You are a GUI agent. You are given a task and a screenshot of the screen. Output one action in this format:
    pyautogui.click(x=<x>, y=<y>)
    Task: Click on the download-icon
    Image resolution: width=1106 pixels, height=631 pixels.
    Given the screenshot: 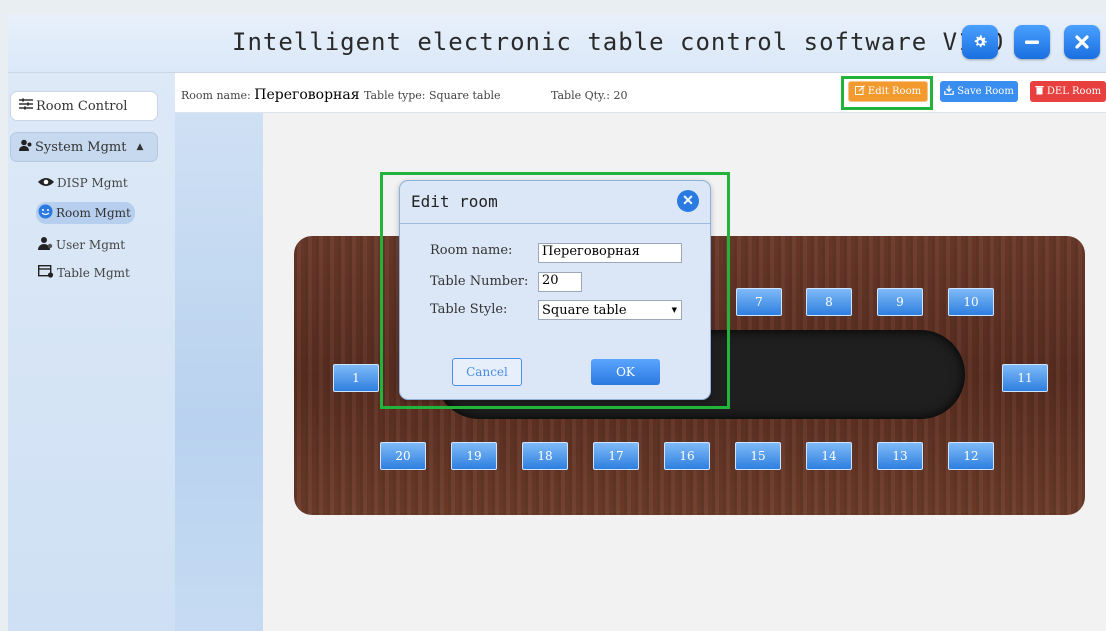 What is the action you would take?
    pyautogui.click(x=949, y=91)
    